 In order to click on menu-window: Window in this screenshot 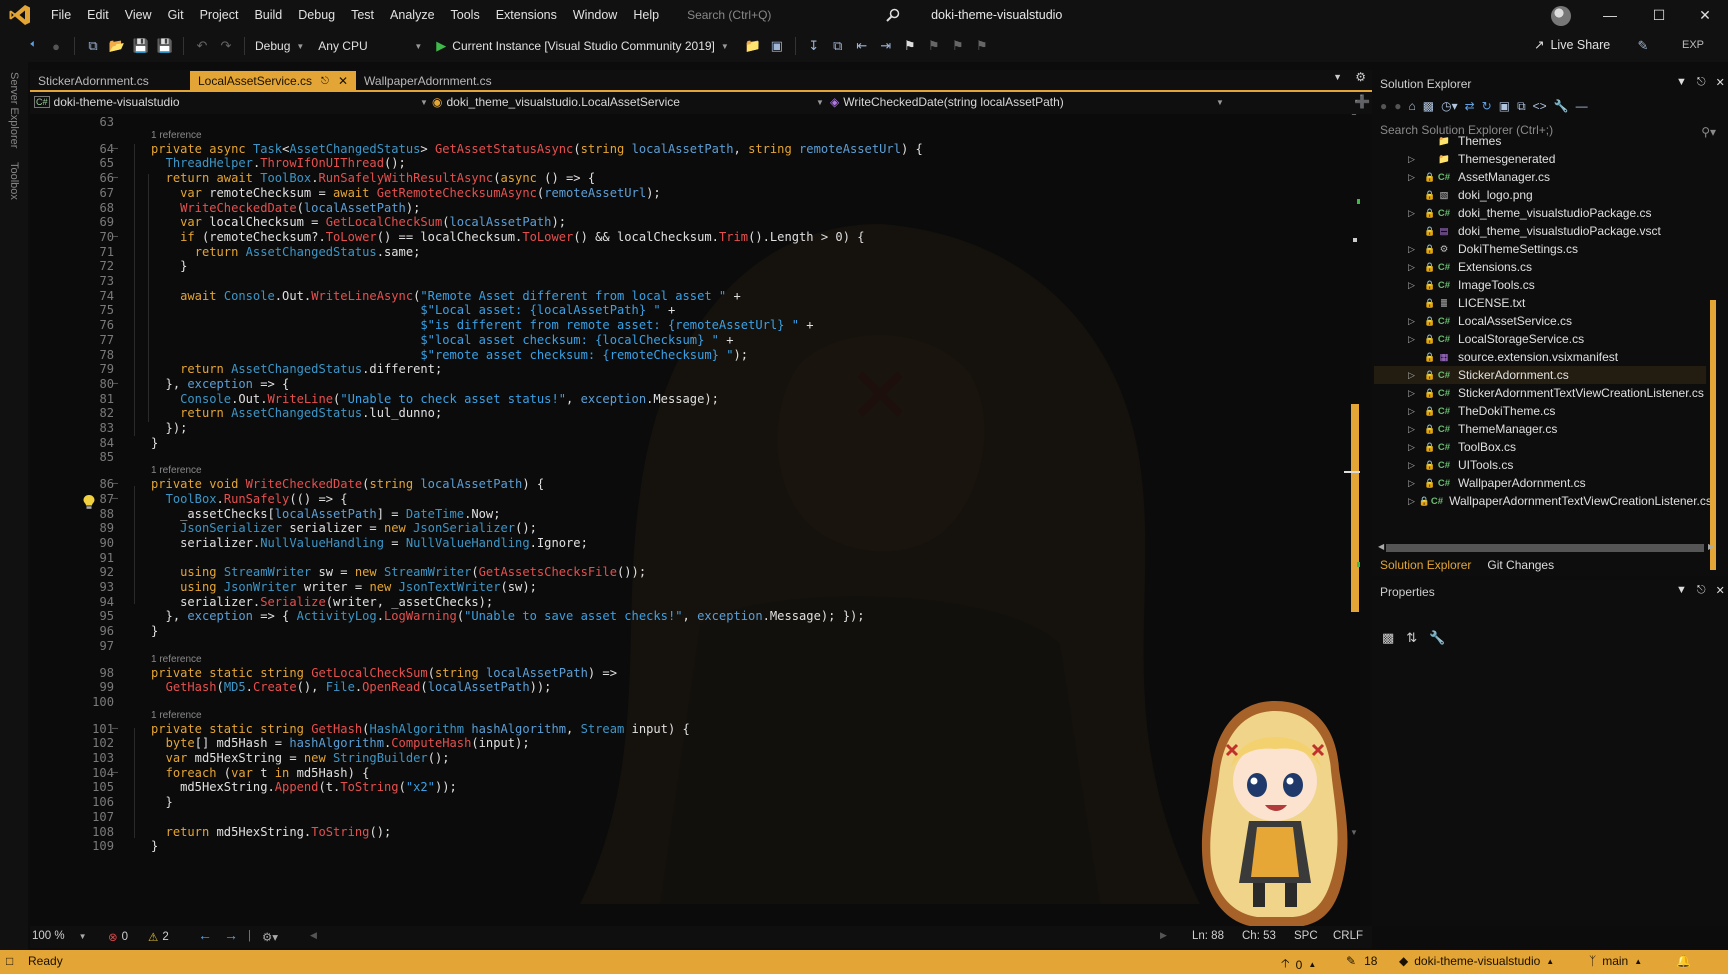, I will do `click(595, 15)`.